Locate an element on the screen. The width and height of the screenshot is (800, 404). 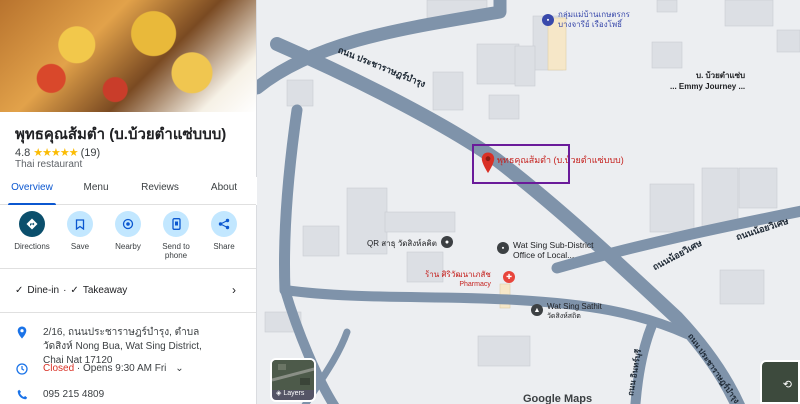
poi-wat-sing-sathit: Wat Sing Sathit วัดสิงห์สถิต is located at coordinates (574, 312).